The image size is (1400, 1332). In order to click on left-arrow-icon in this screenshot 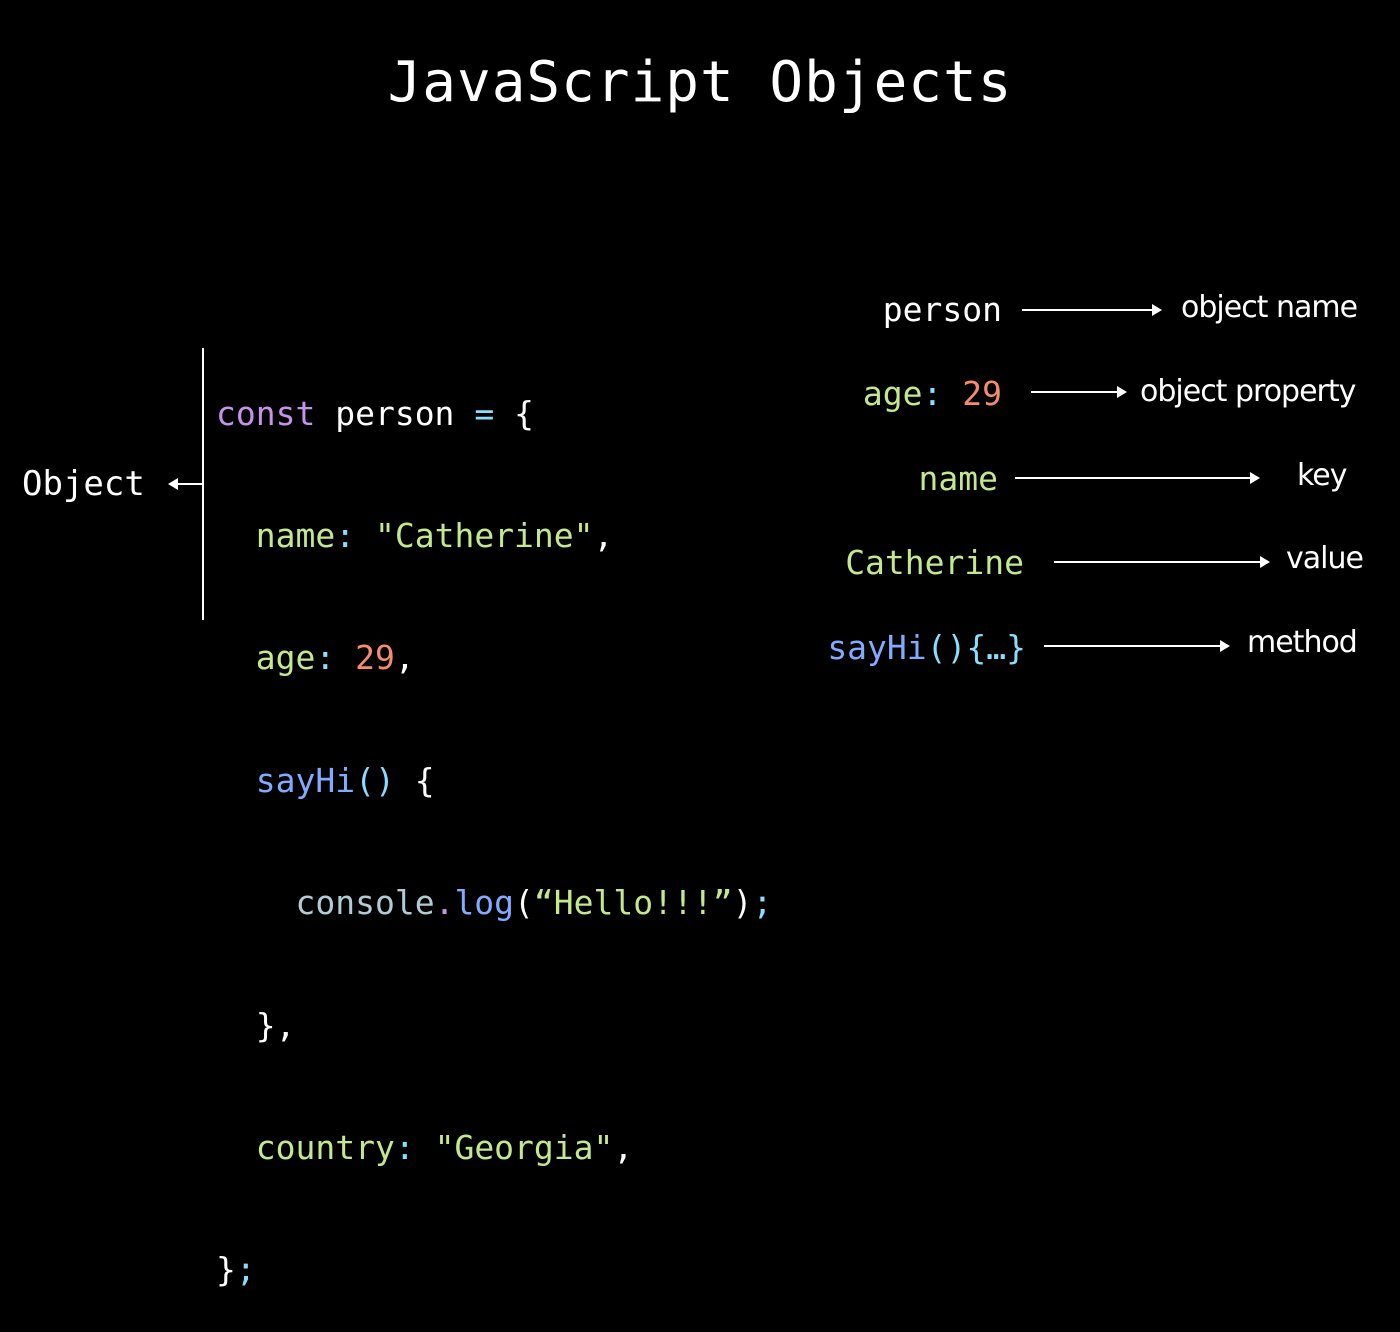, I will do `click(185, 484)`.